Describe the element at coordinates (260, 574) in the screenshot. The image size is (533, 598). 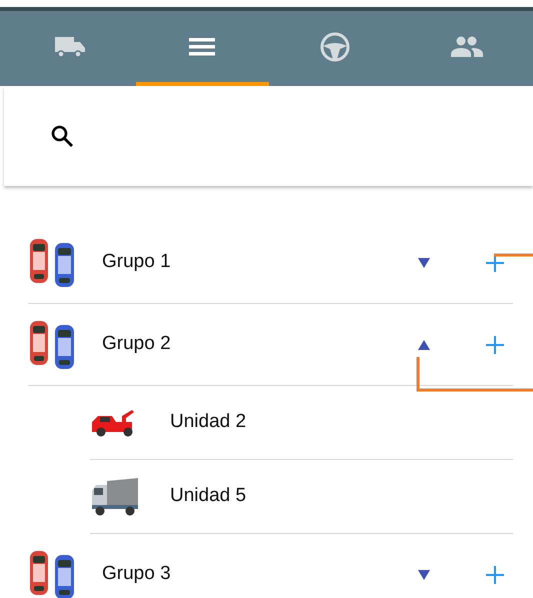
I see `group-name: Grupo 3` at that location.